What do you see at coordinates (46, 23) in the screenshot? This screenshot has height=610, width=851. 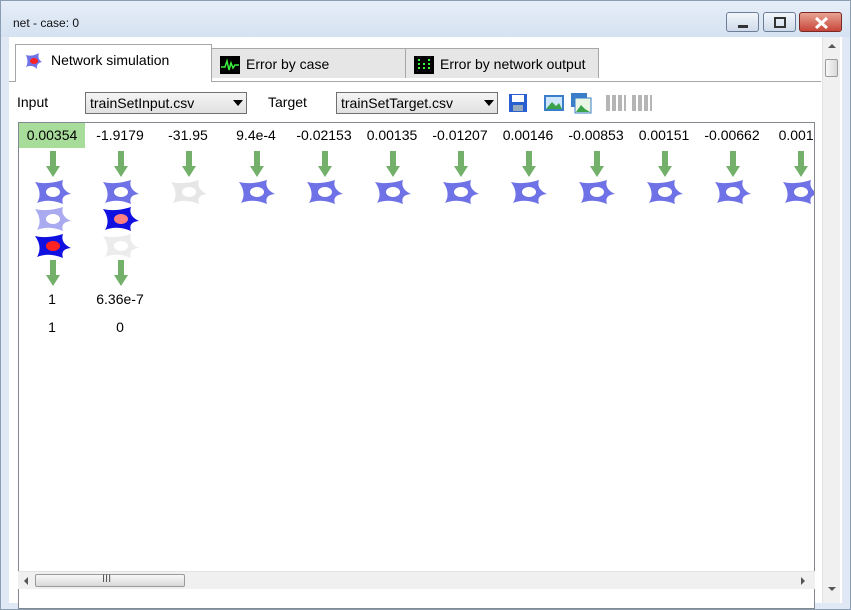 I see `window-title: net - case: 0` at bounding box center [46, 23].